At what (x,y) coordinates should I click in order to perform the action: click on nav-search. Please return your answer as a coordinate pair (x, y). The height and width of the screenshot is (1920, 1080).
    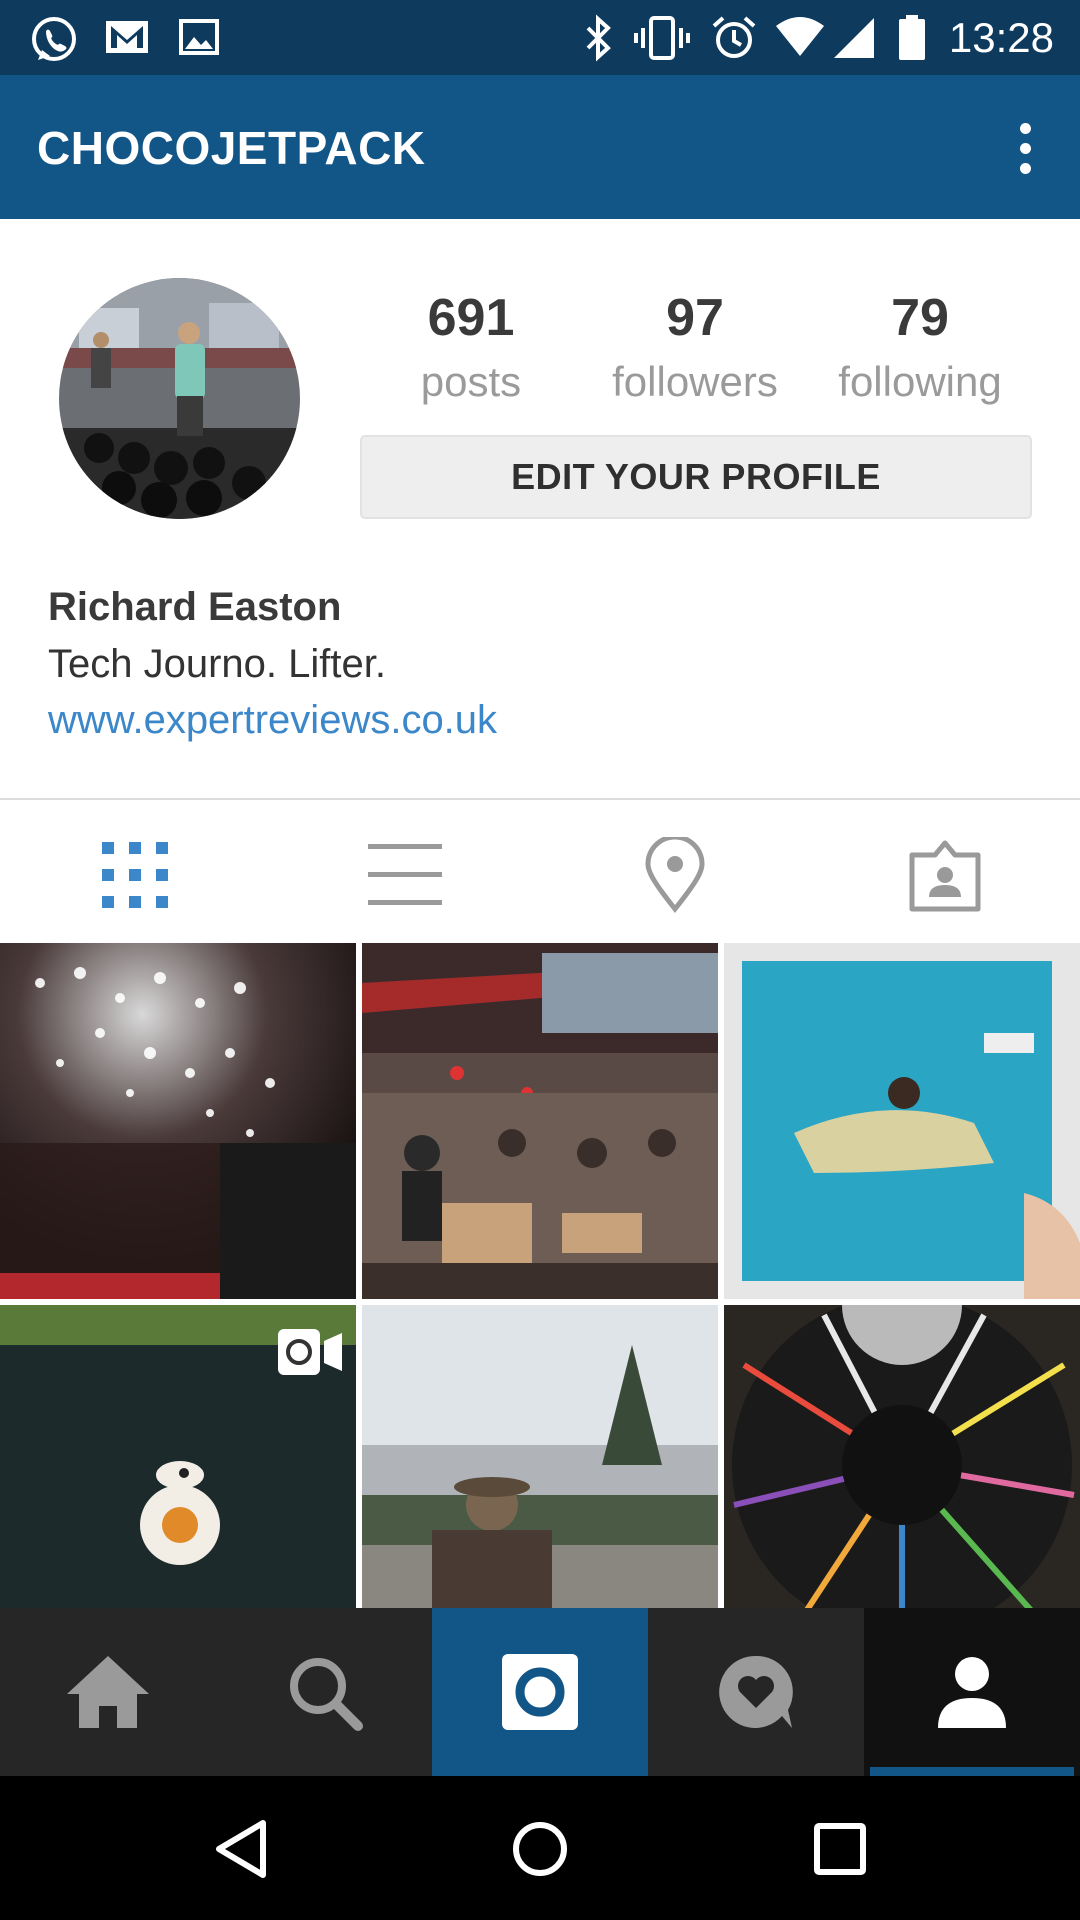
    Looking at the image, I should click on (324, 1692).